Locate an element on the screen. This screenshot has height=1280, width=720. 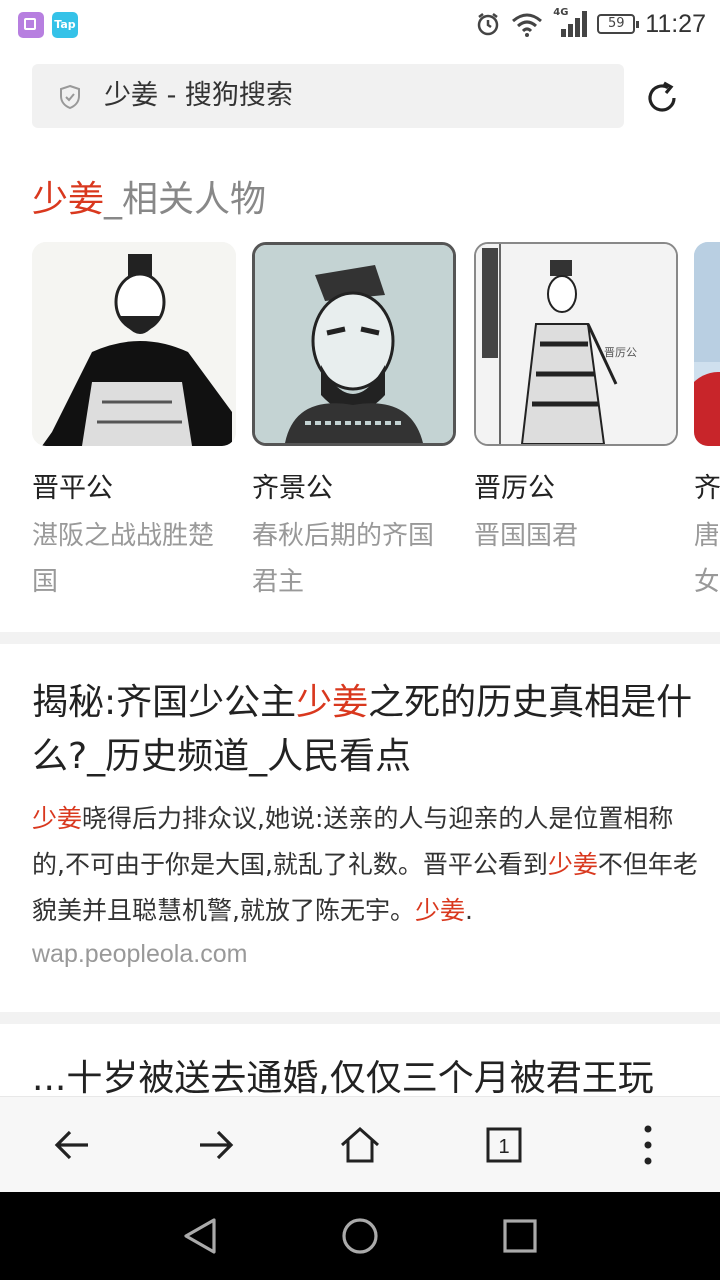
portrait-image: 晋厉公 is located at coordinates (576, 344).